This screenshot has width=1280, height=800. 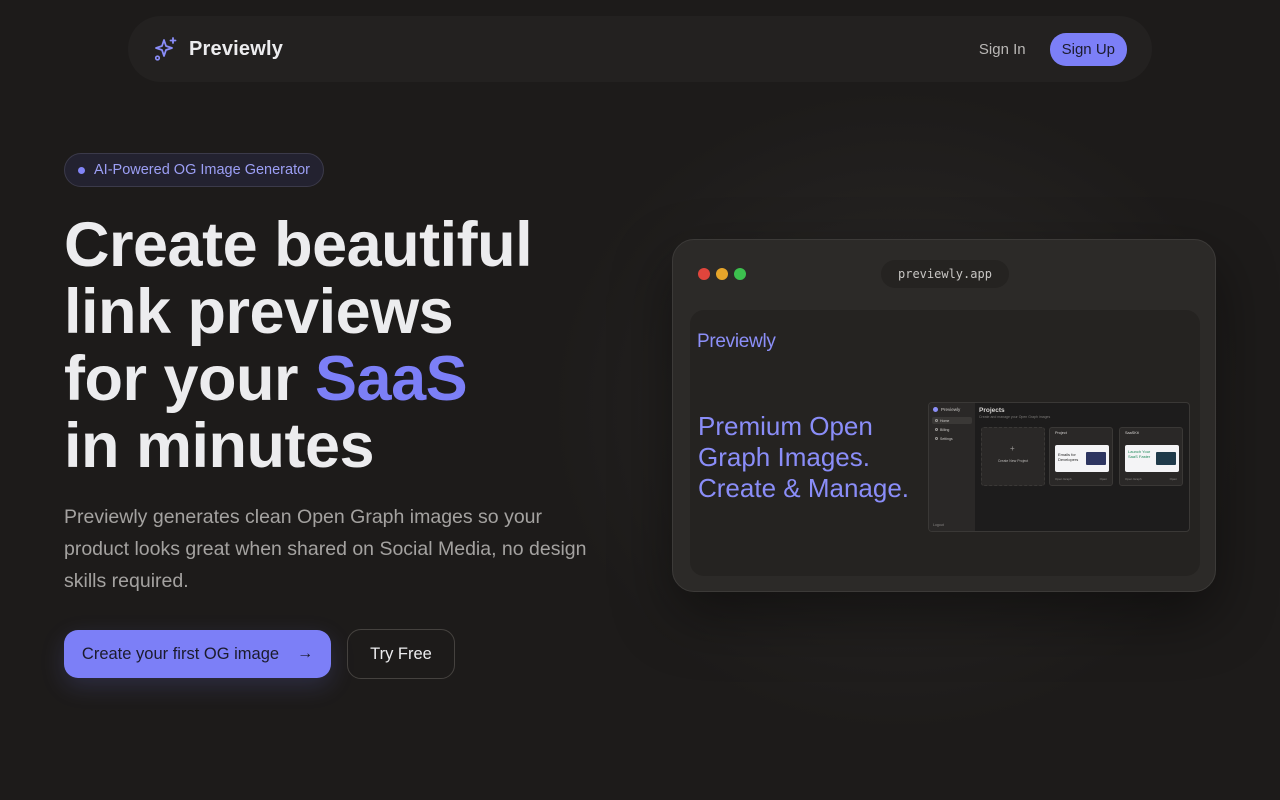 I want to click on sign-up-button: Sign Up, so click(x=1088, y=49).